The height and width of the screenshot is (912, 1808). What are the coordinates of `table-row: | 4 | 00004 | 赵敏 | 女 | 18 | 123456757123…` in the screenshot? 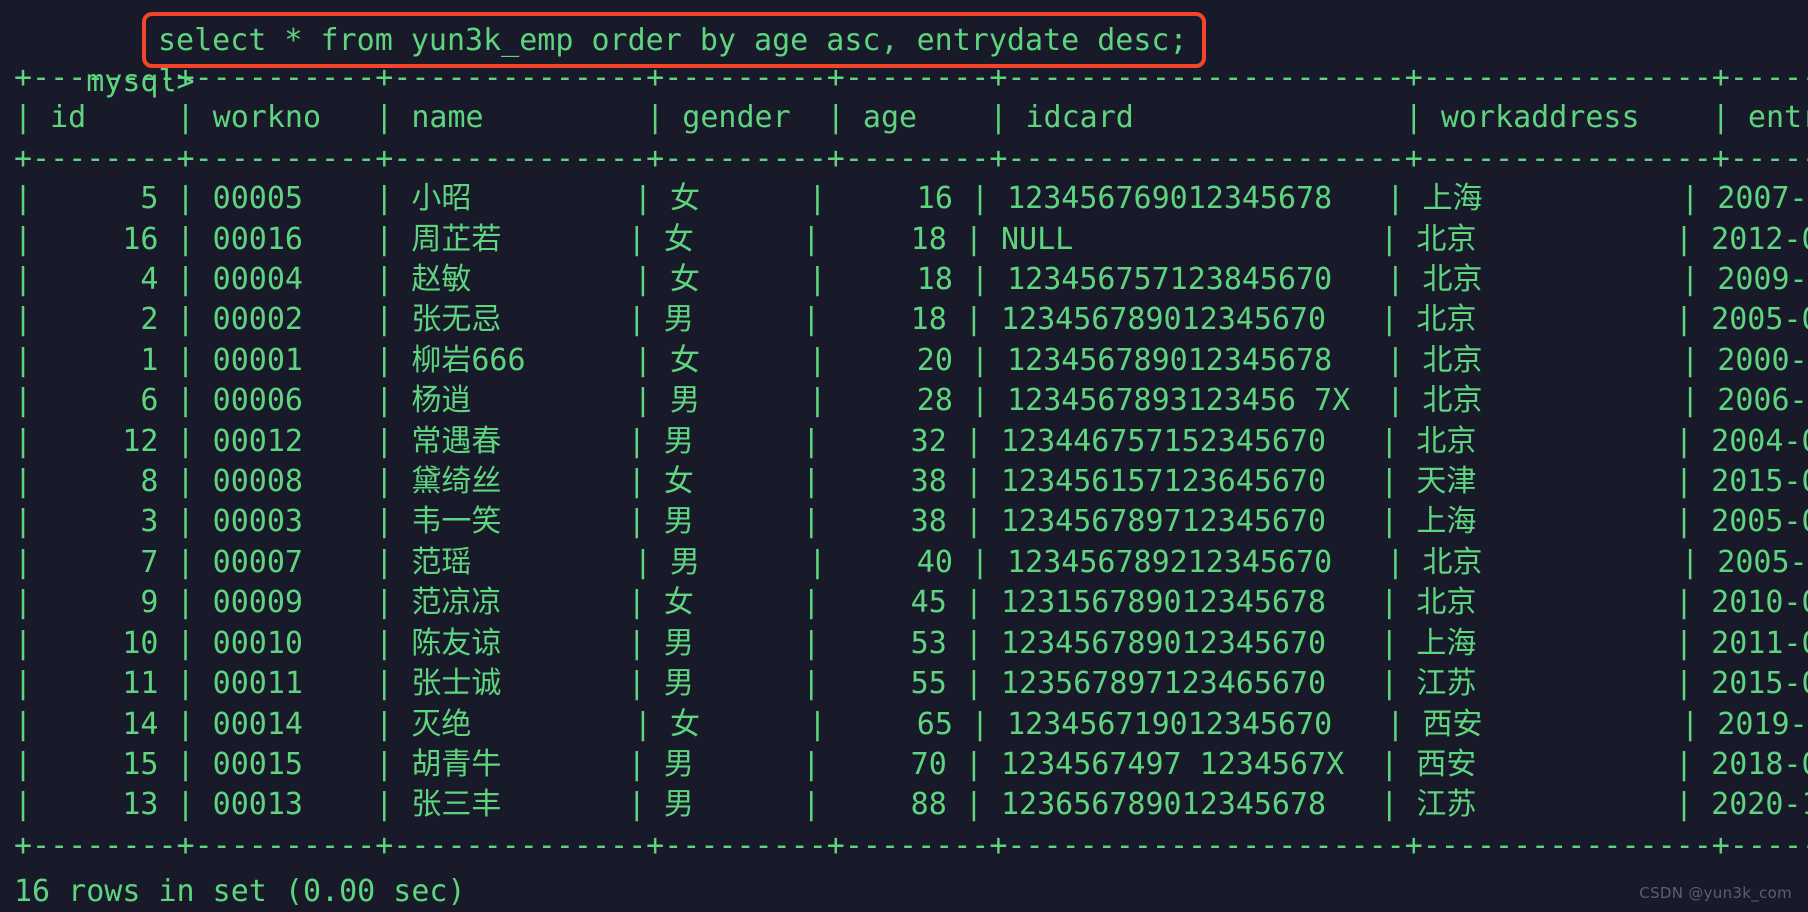 It's located at (911, 280).